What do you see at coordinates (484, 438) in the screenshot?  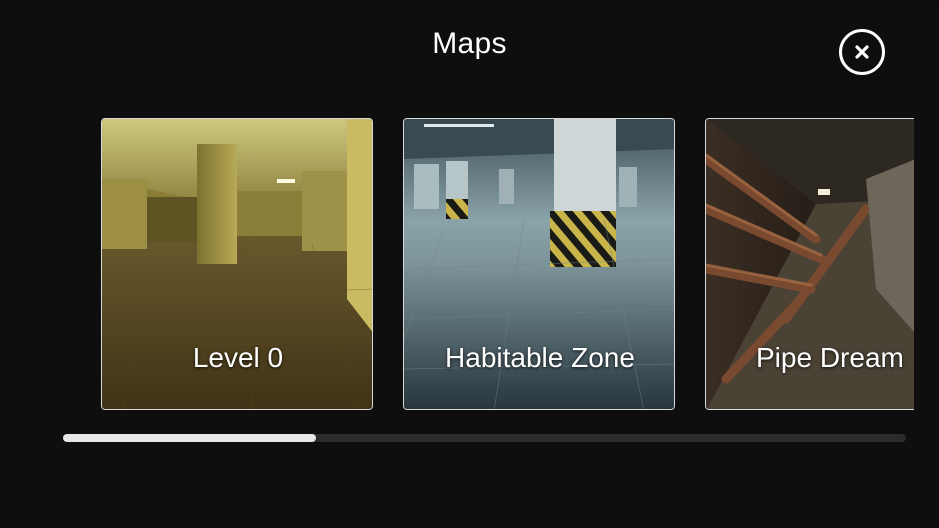 I see `carousel-scrollbar` at bounding box center [484, 438].